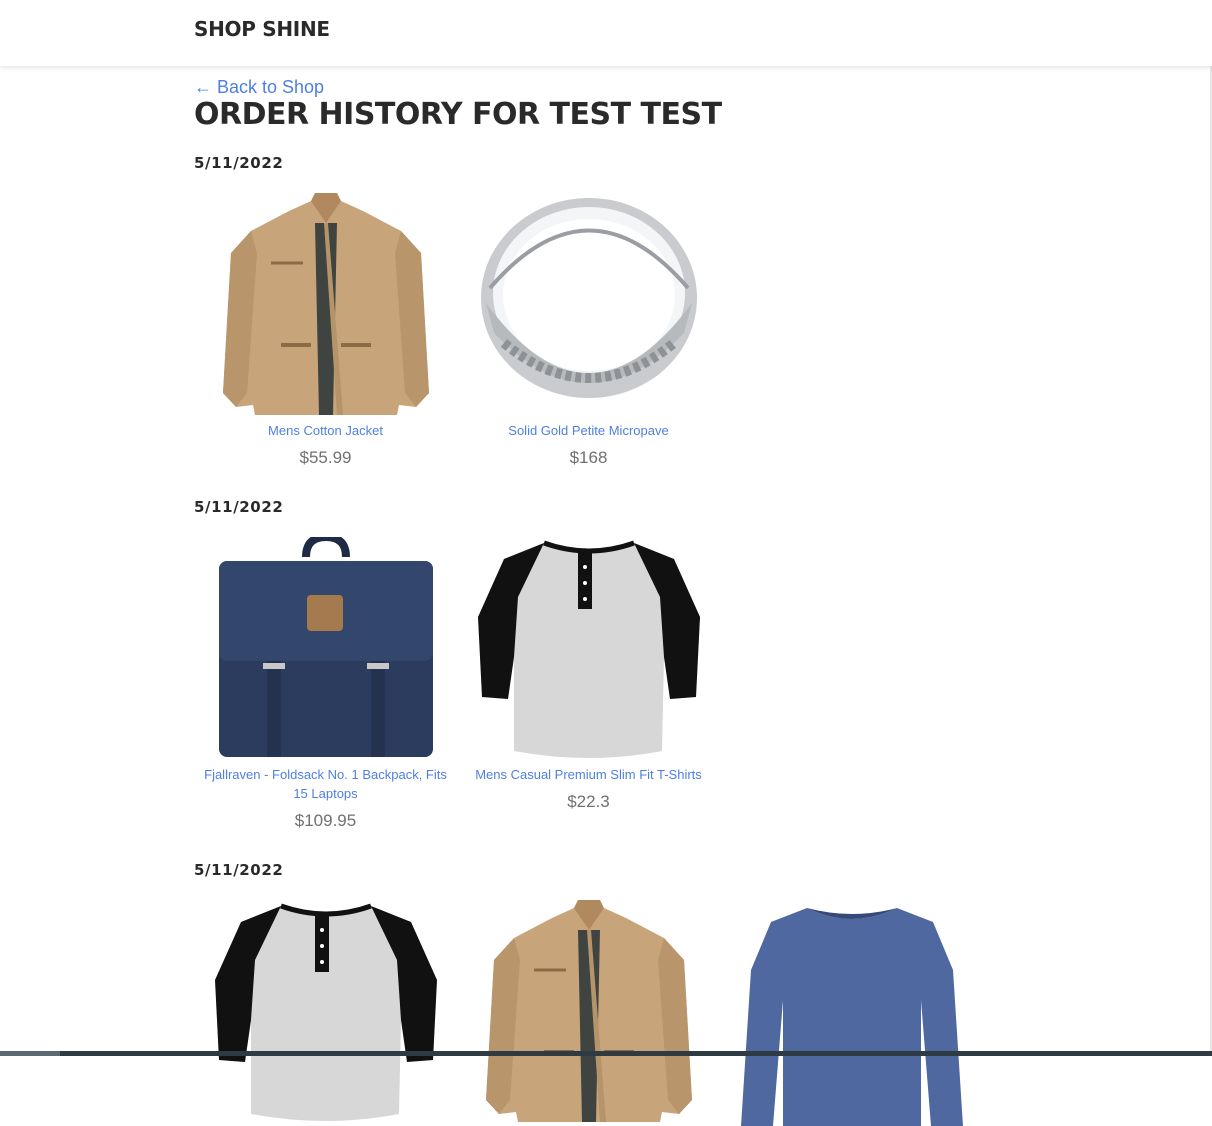 The height and width of the screenshot is (1126, 1212). I want to click on navy-backpack-image, so click(326, 650).